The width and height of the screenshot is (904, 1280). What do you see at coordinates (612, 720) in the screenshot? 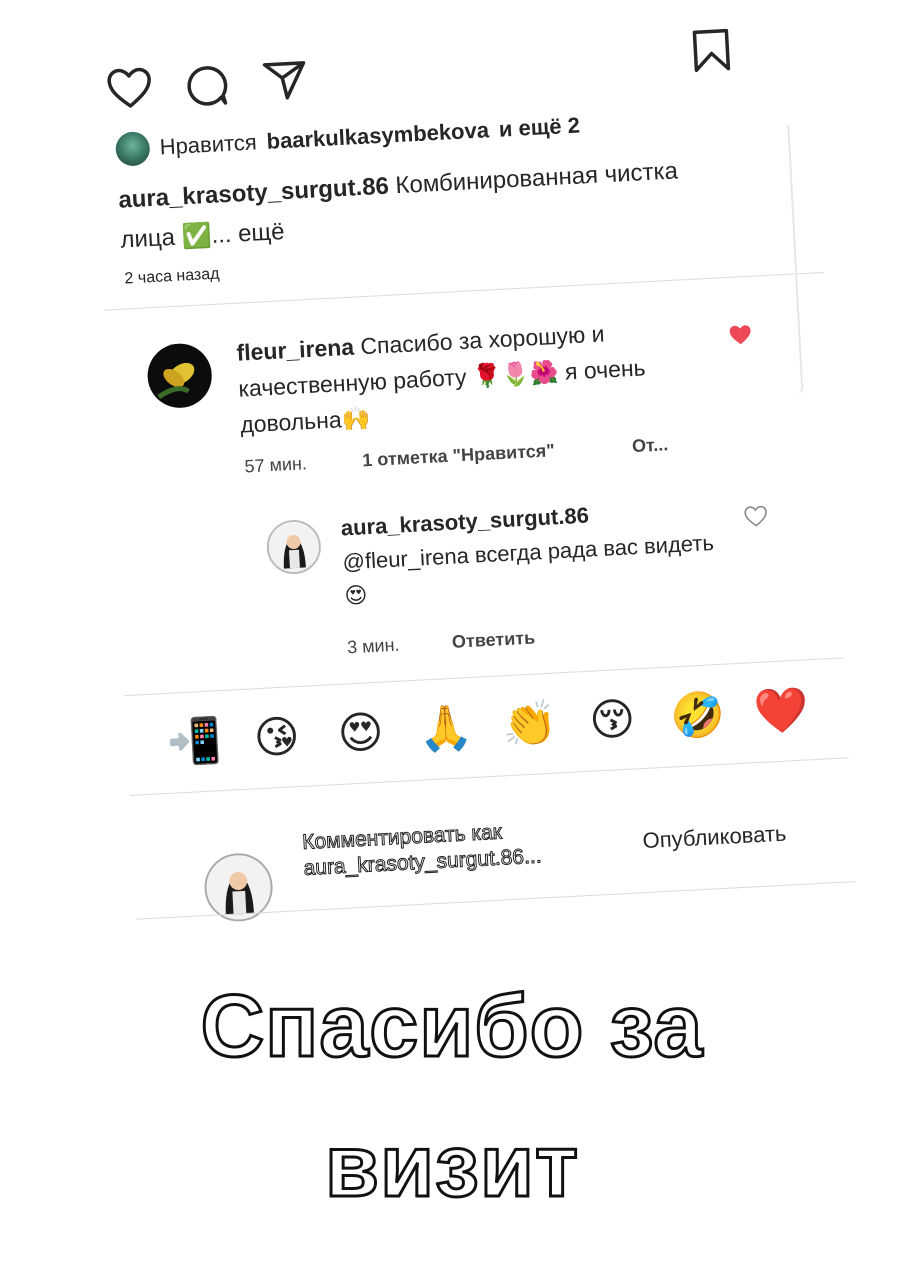
I see `emoji-button: 😚` at bounding box center [612, 720].